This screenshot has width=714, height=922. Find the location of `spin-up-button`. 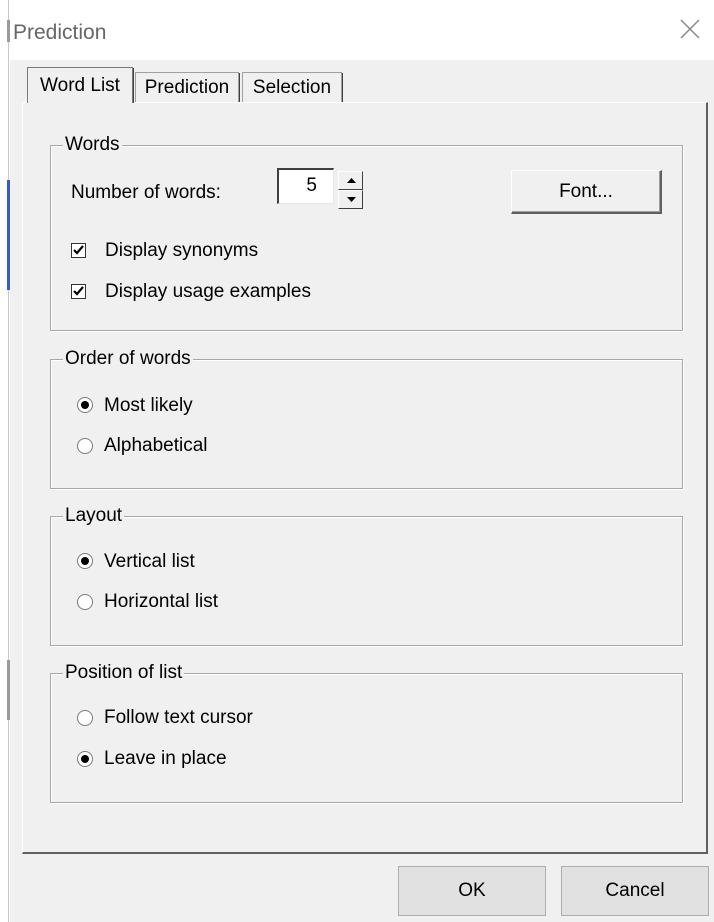

spin-up-button is located at coordinates (350, 180).